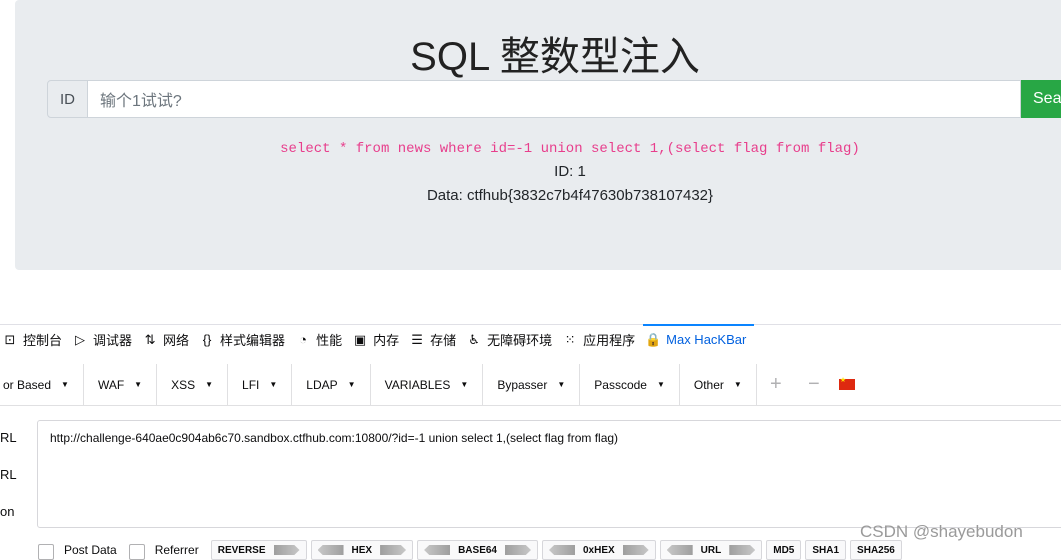 Image resolution: width=1061 pixels, height=560 pixels. I want to click on hackbar-icon: 🔒, so click(653, 339).